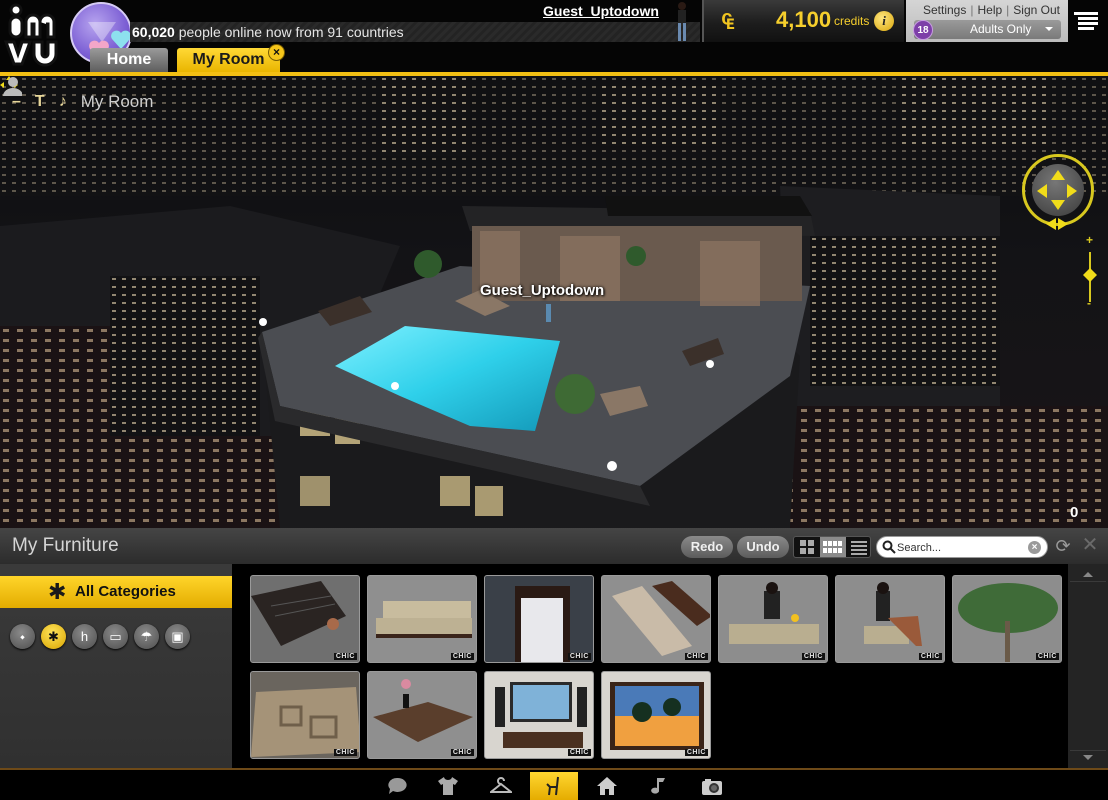  I want to click on clear-search-icon: ×, so click(1034, 547).